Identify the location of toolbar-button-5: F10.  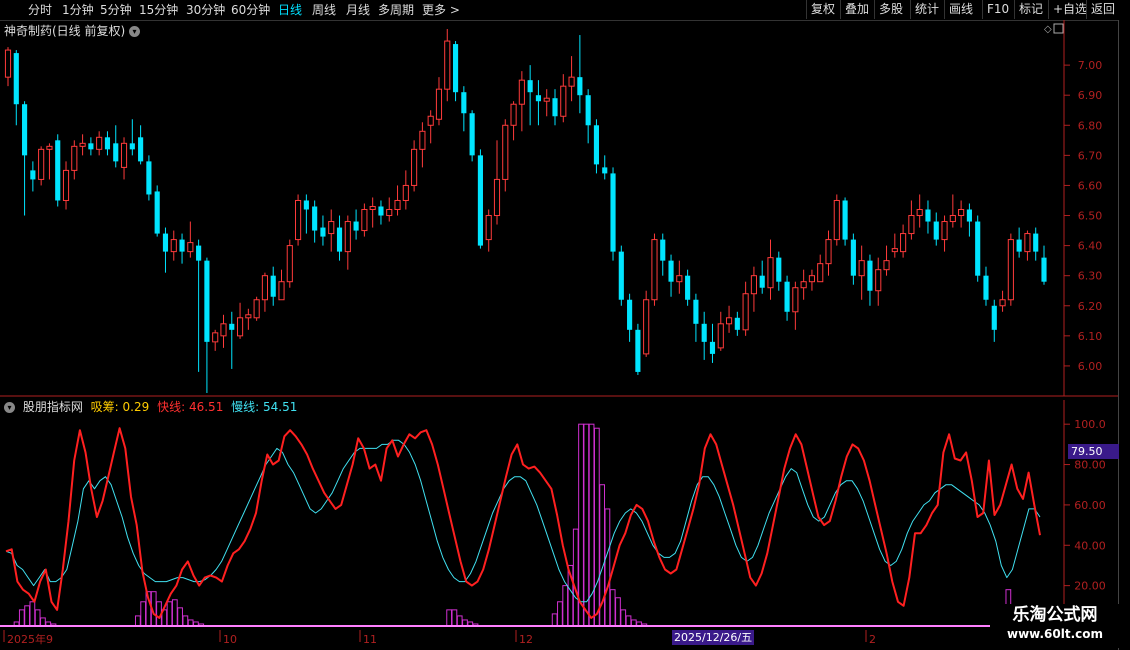
(997, 9).